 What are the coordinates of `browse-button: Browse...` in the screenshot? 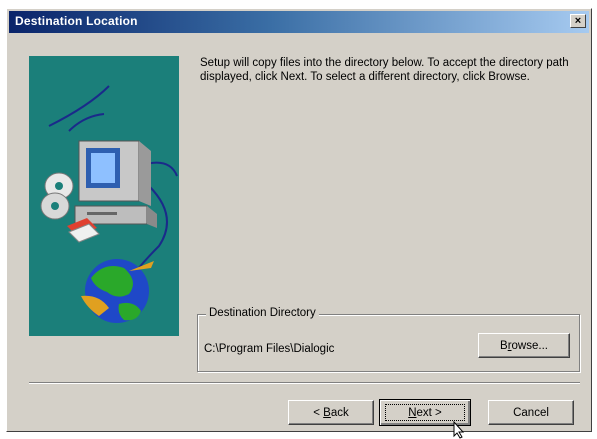 It's located at (524, 345).